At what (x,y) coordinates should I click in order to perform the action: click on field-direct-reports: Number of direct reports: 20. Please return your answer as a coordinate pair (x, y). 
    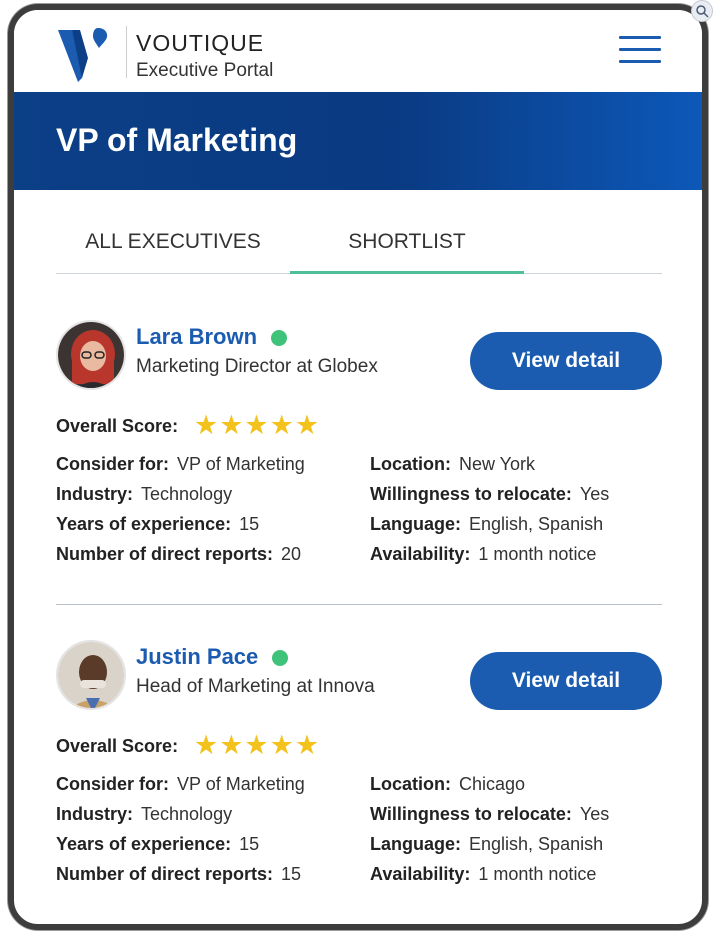
    Looking at the image, I should click on (179, 554).